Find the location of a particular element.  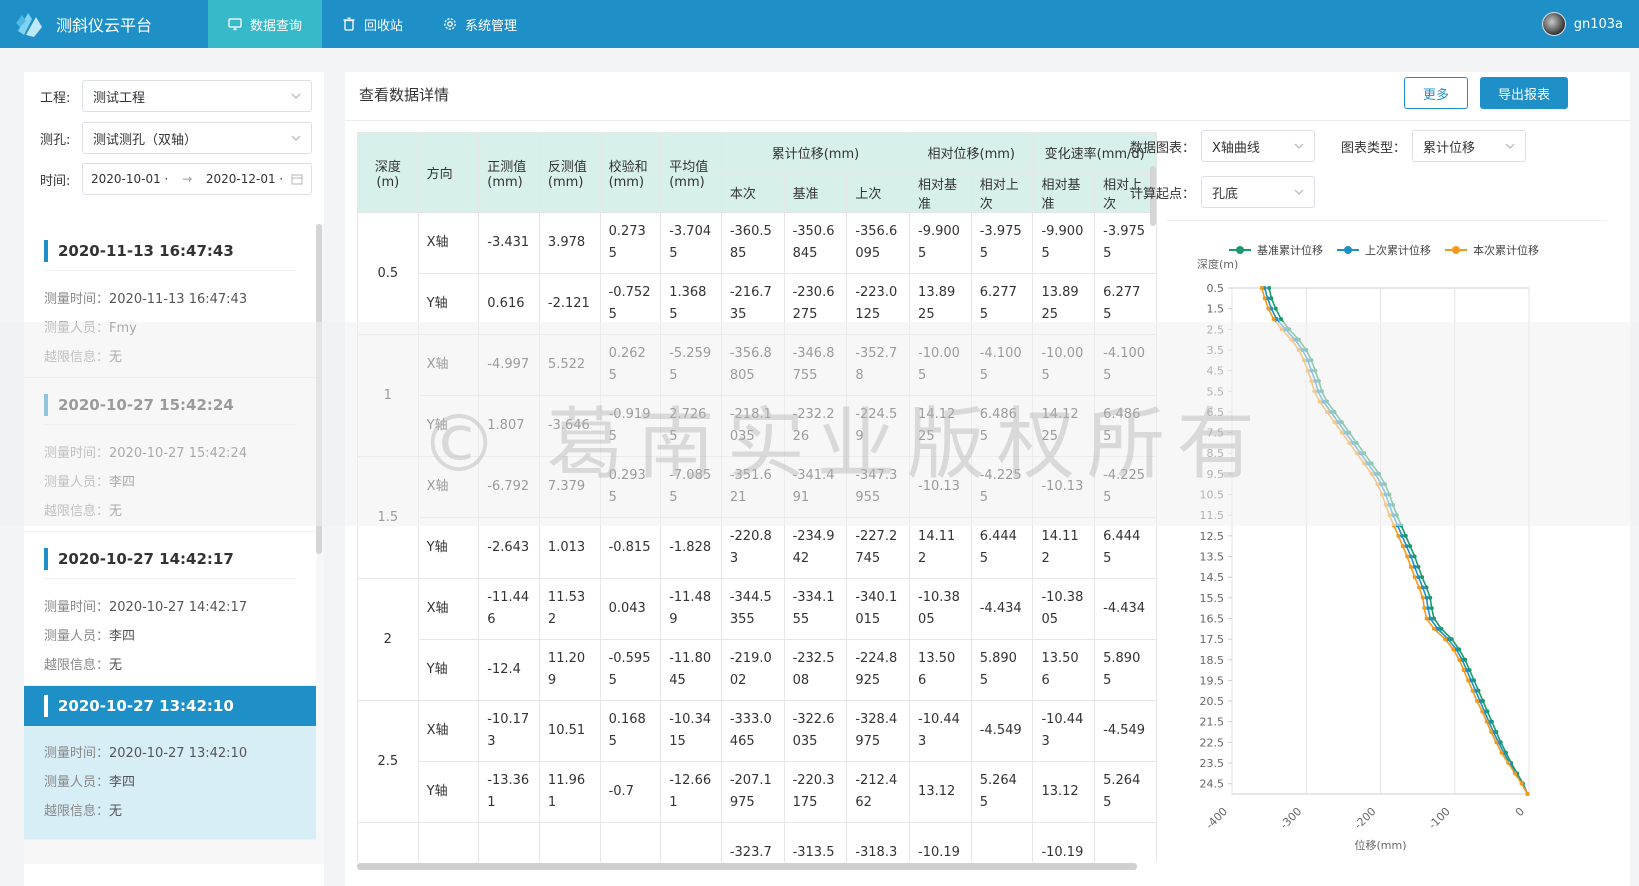

table-cell: -10.005 is located at coordinates (940, 365).